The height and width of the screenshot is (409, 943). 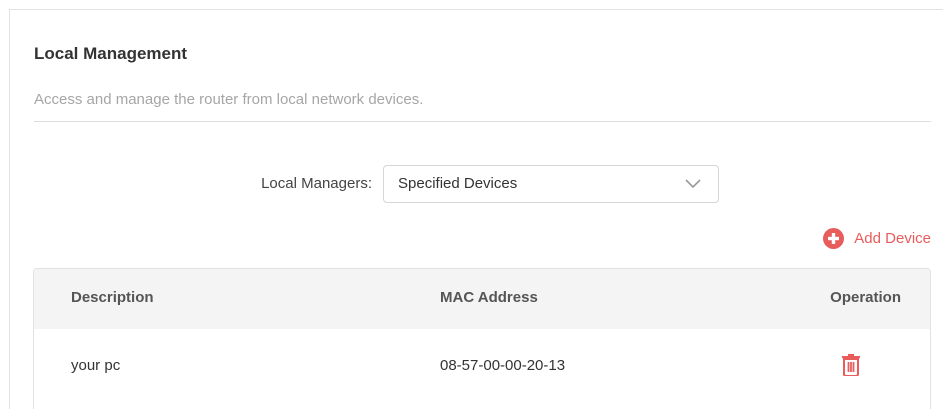 I want to click on local-managers-select: Specified Devices, so click(x=551, y=184).